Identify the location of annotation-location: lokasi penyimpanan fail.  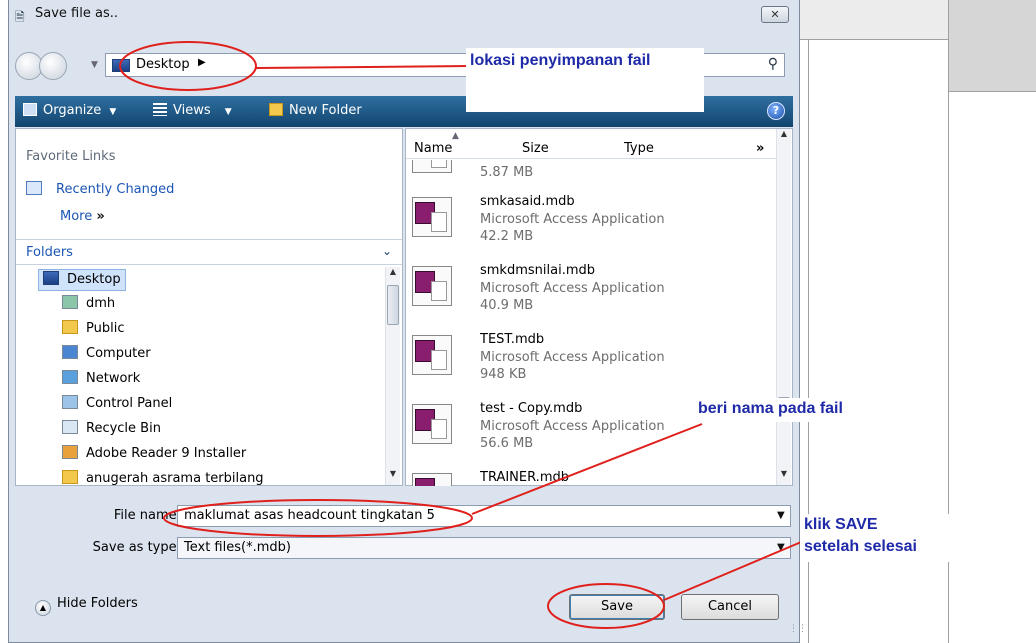
(560, 60).